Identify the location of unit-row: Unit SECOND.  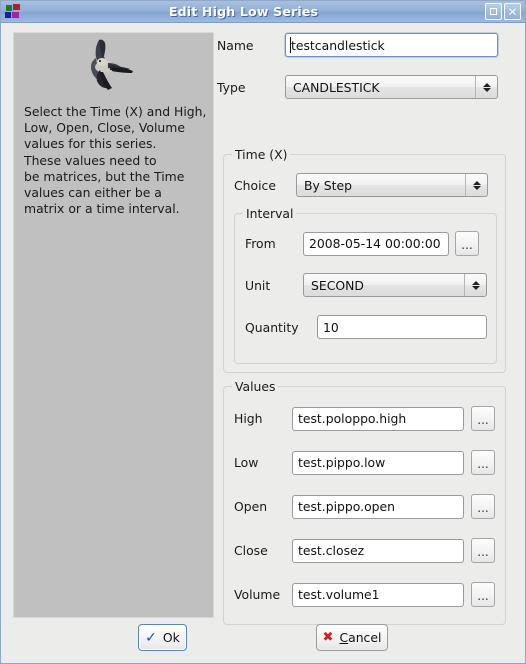
(367, 285).